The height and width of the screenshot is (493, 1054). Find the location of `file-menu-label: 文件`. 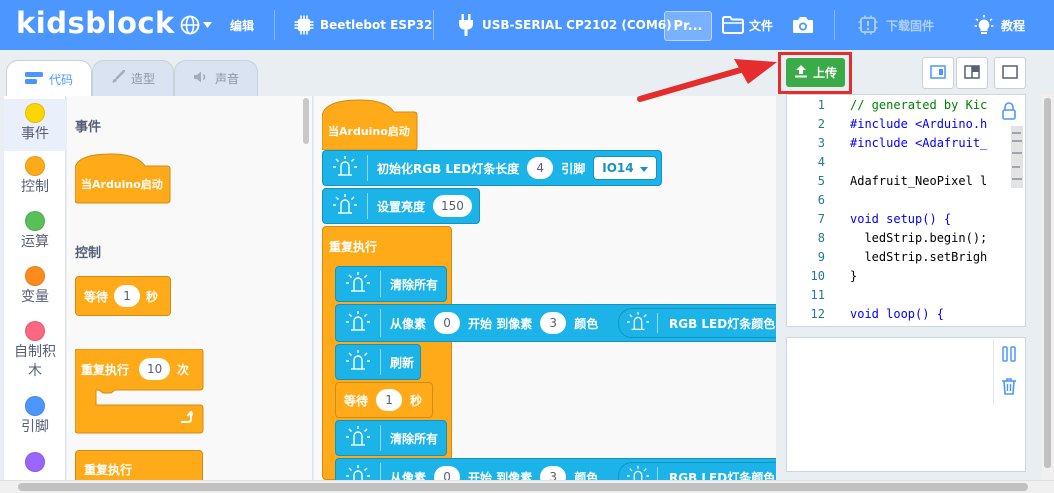

file-menu-label: 文件 is located at coordinates (761, 25).